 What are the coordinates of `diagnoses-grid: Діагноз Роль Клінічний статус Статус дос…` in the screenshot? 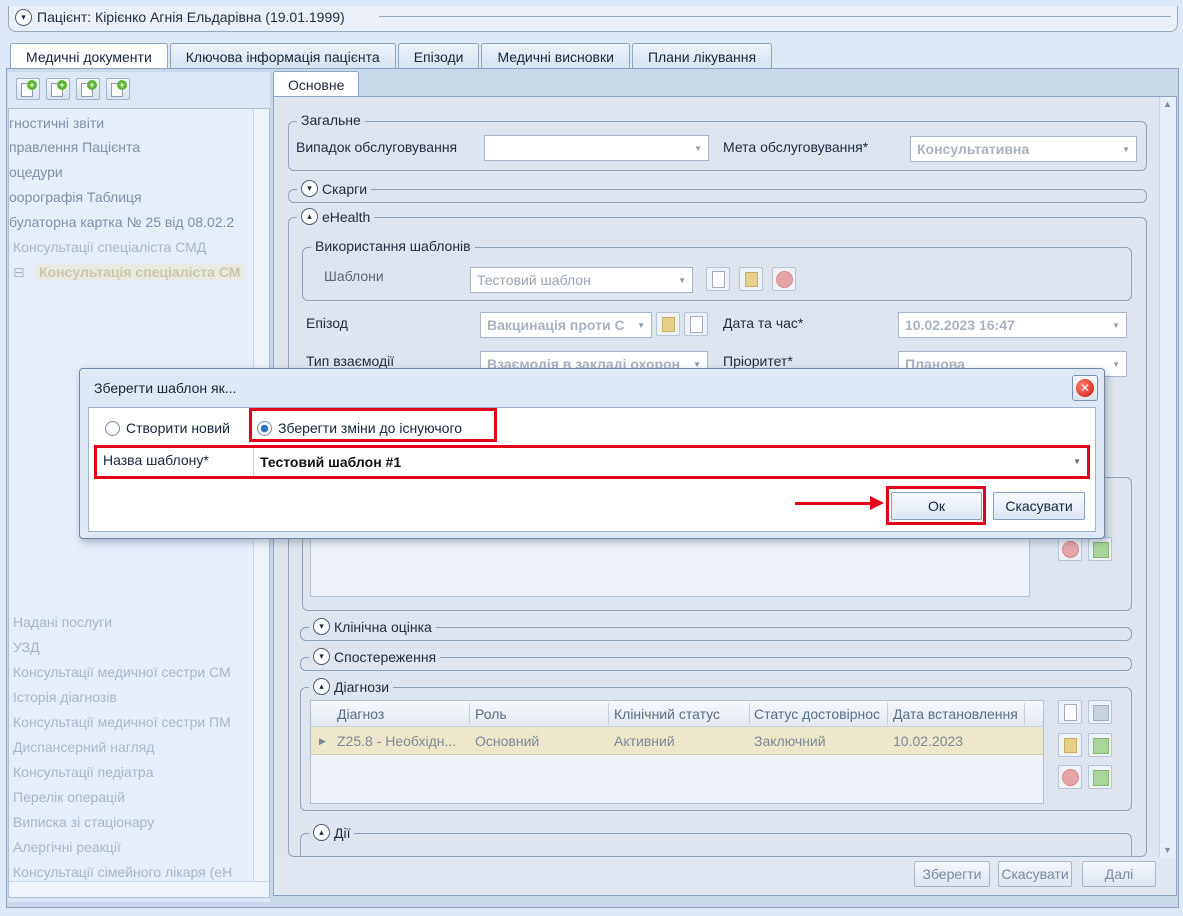 It's located at (677, 752).